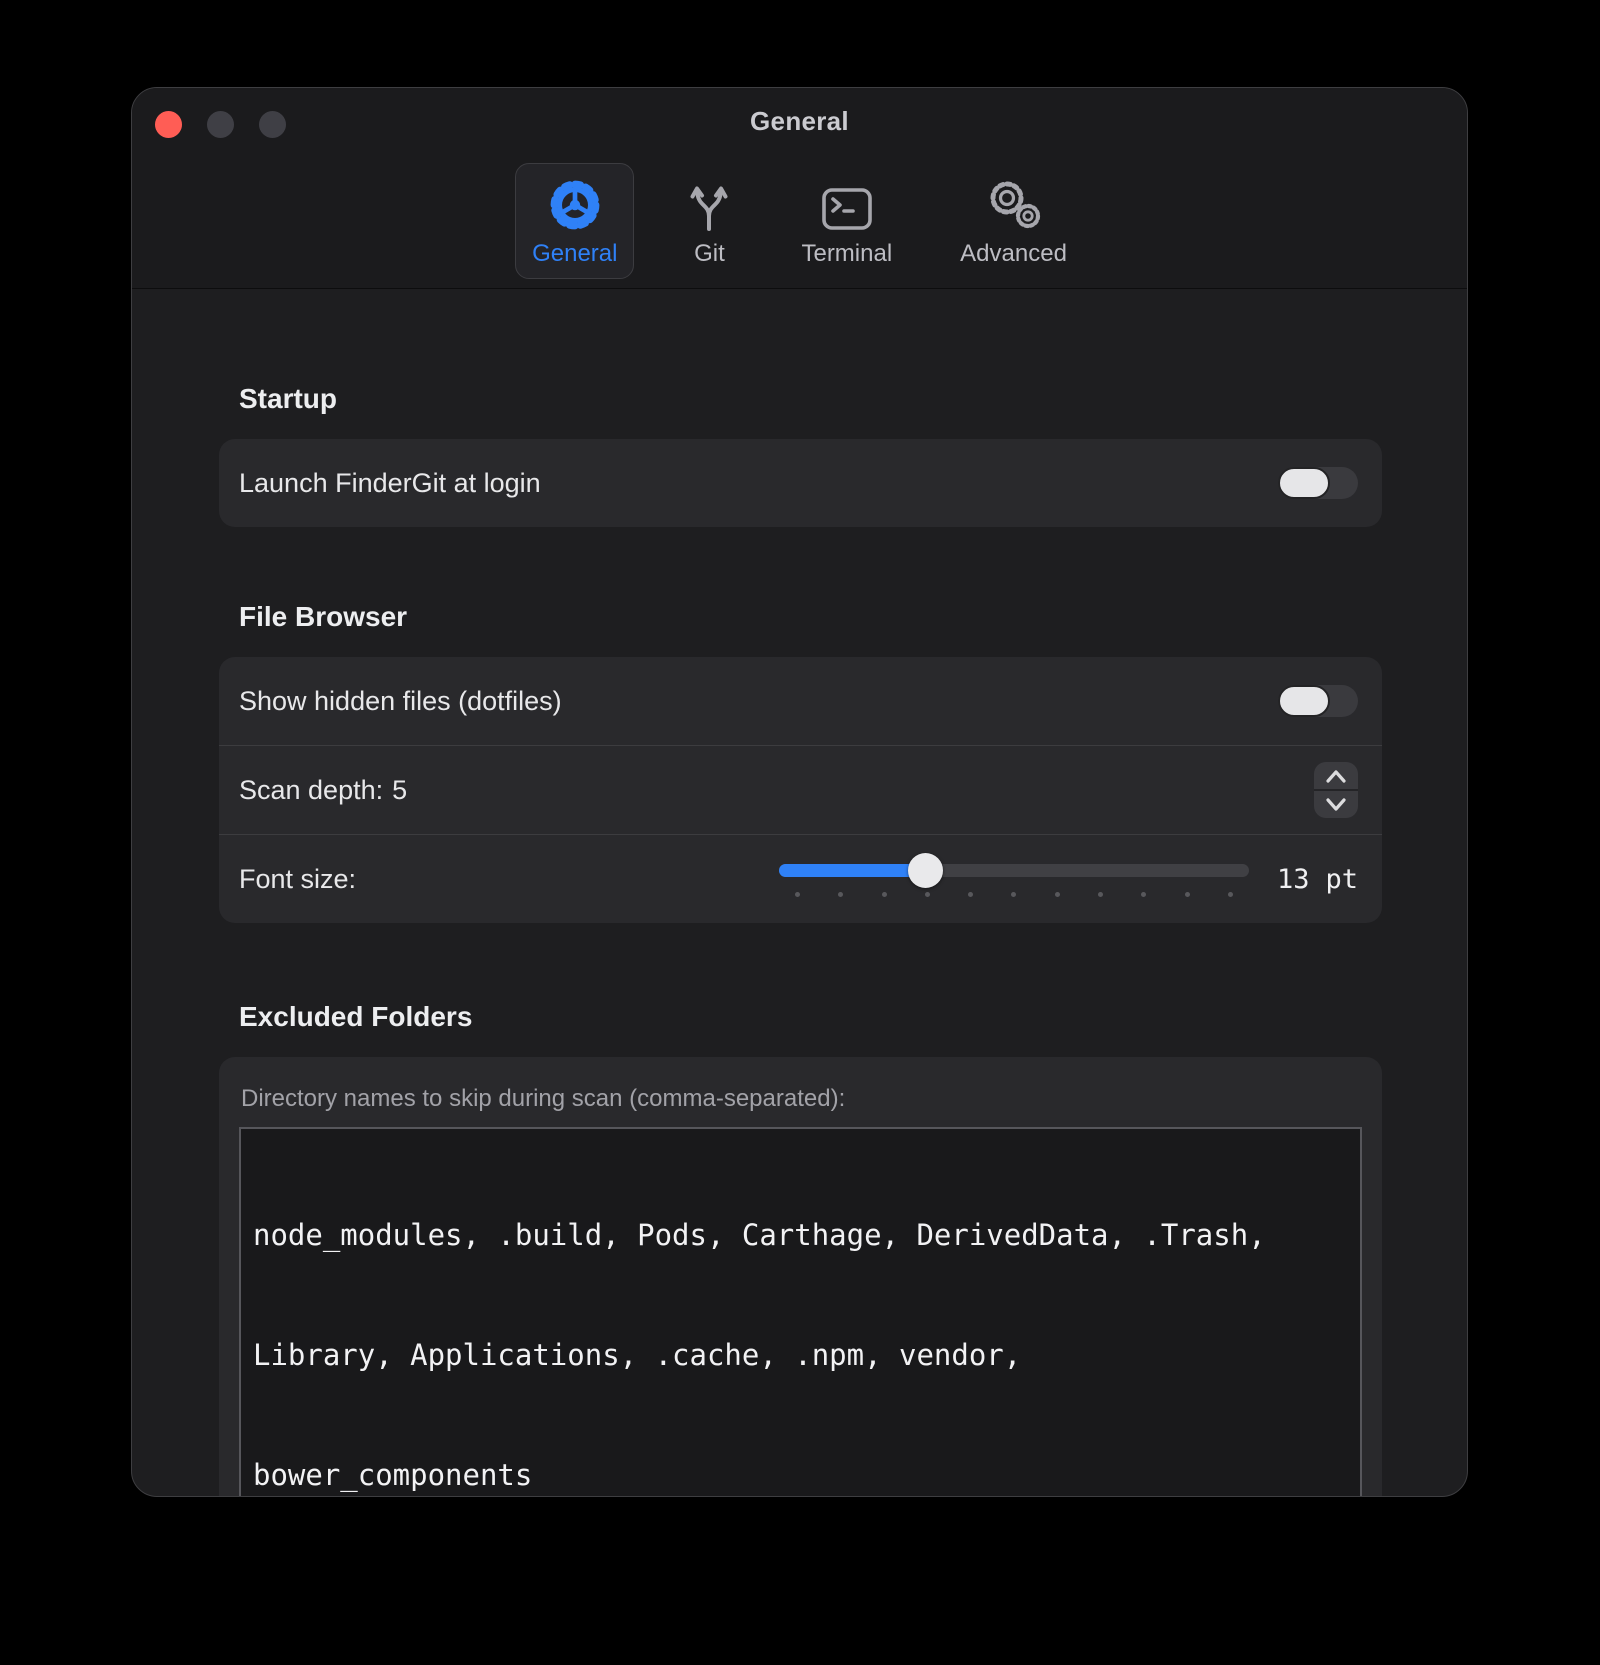  I want to click on toolbar: General Git Terminal Advanced, so click(799, 221).